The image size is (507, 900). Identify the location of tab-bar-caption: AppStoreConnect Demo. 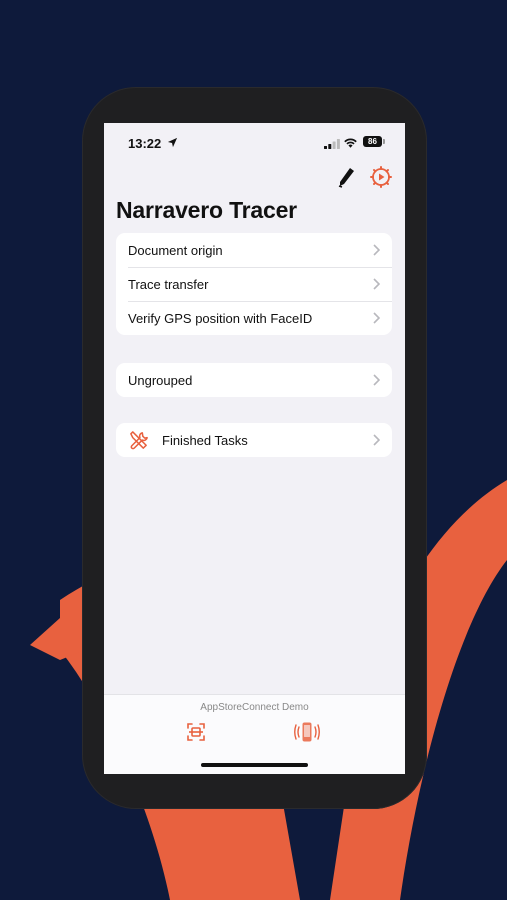
(254, 707).